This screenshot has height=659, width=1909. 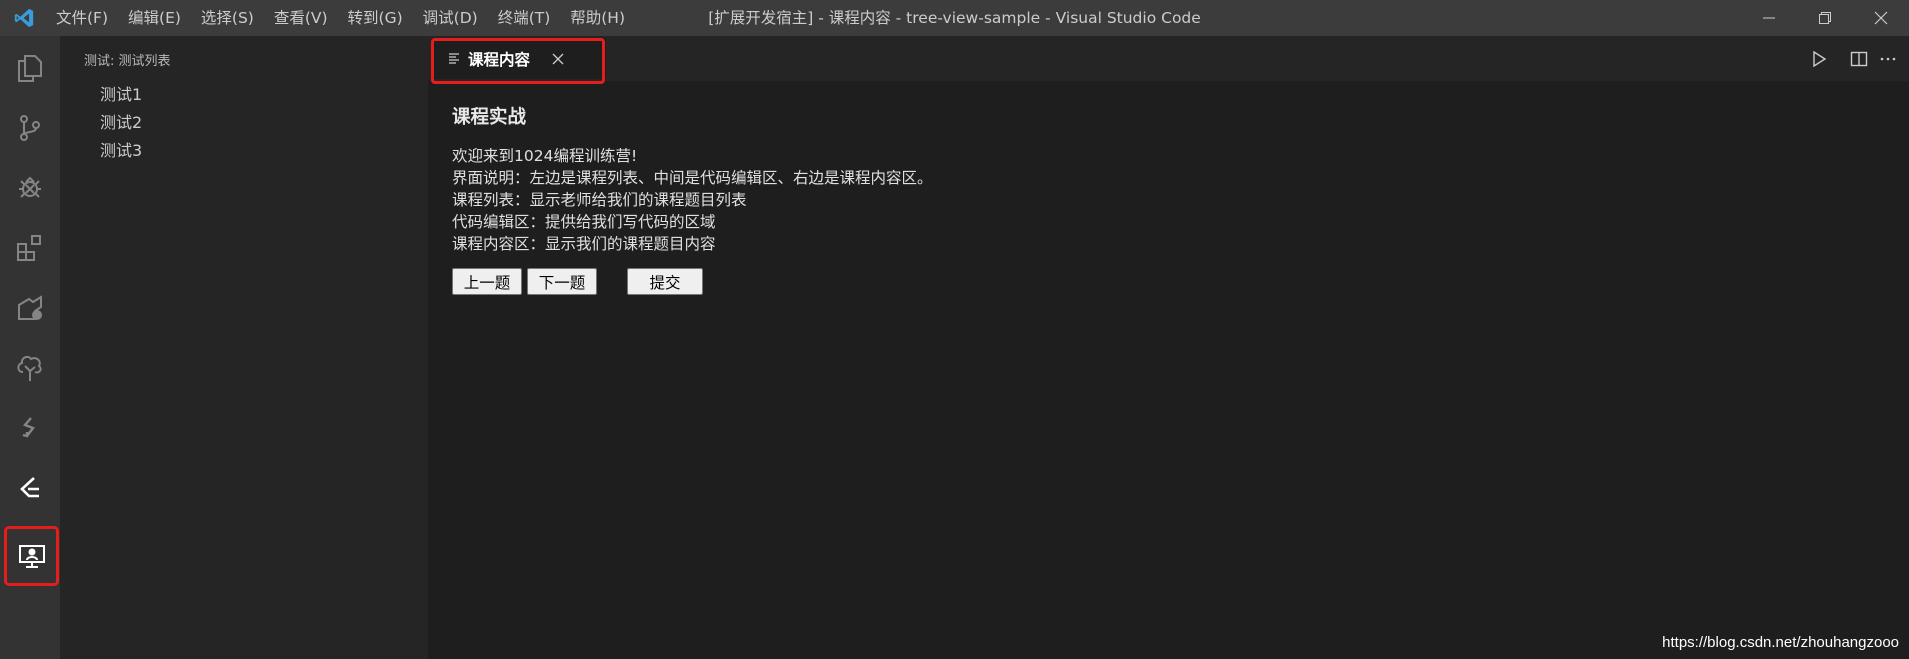 I want to click on content-heading: 课程实战, so click(x=489, y=117).